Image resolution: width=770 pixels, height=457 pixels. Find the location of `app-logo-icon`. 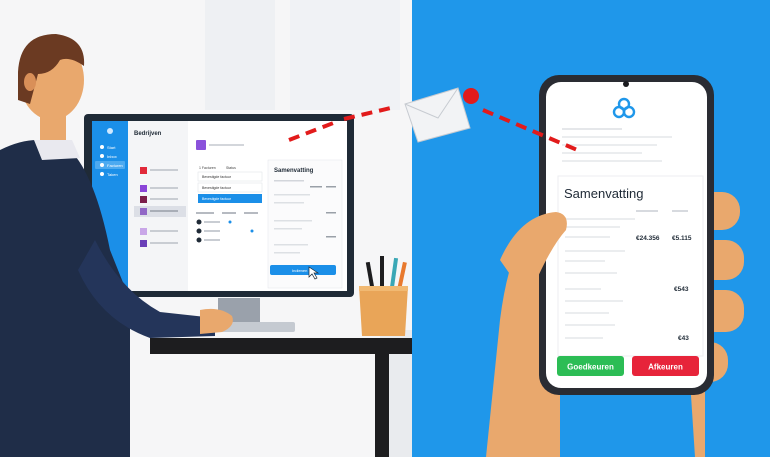

app-logo-icon is located at coordinates (110, 131).